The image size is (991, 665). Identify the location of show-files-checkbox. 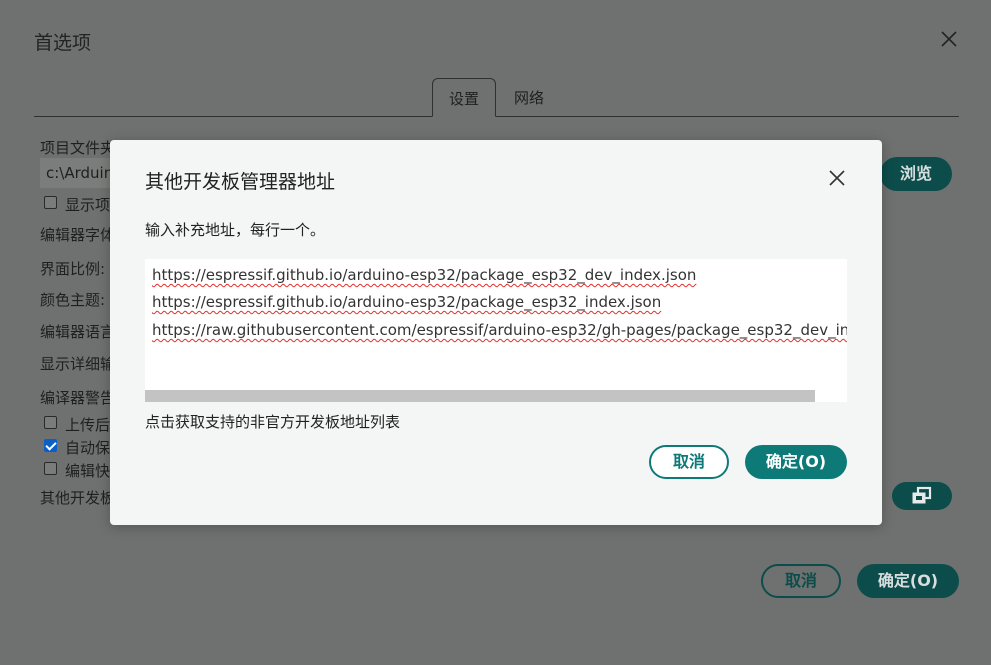
(50, 202).